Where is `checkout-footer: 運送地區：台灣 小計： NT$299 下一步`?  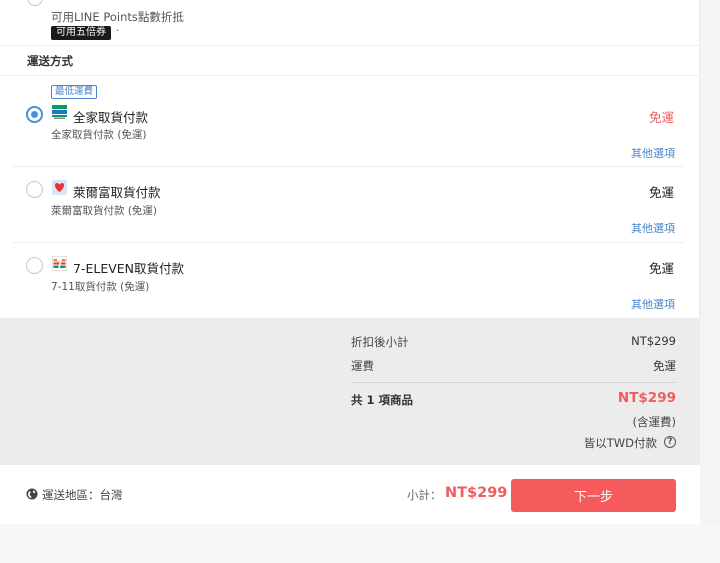 checkout-footer: 運送地區：台灣 小計： NT$299 下一步 is located at coordinates (350, 494).